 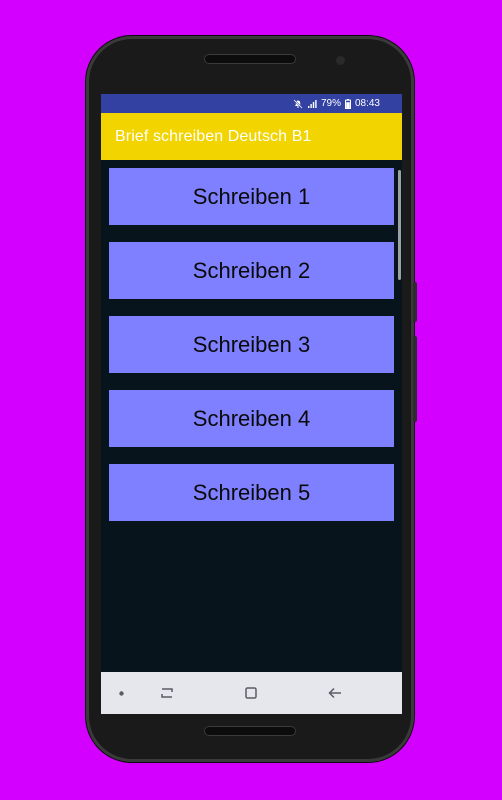 What do you see at coordinates (415, 379) in the screenshot?
I see `power-button` at bounding box center [415, 379].